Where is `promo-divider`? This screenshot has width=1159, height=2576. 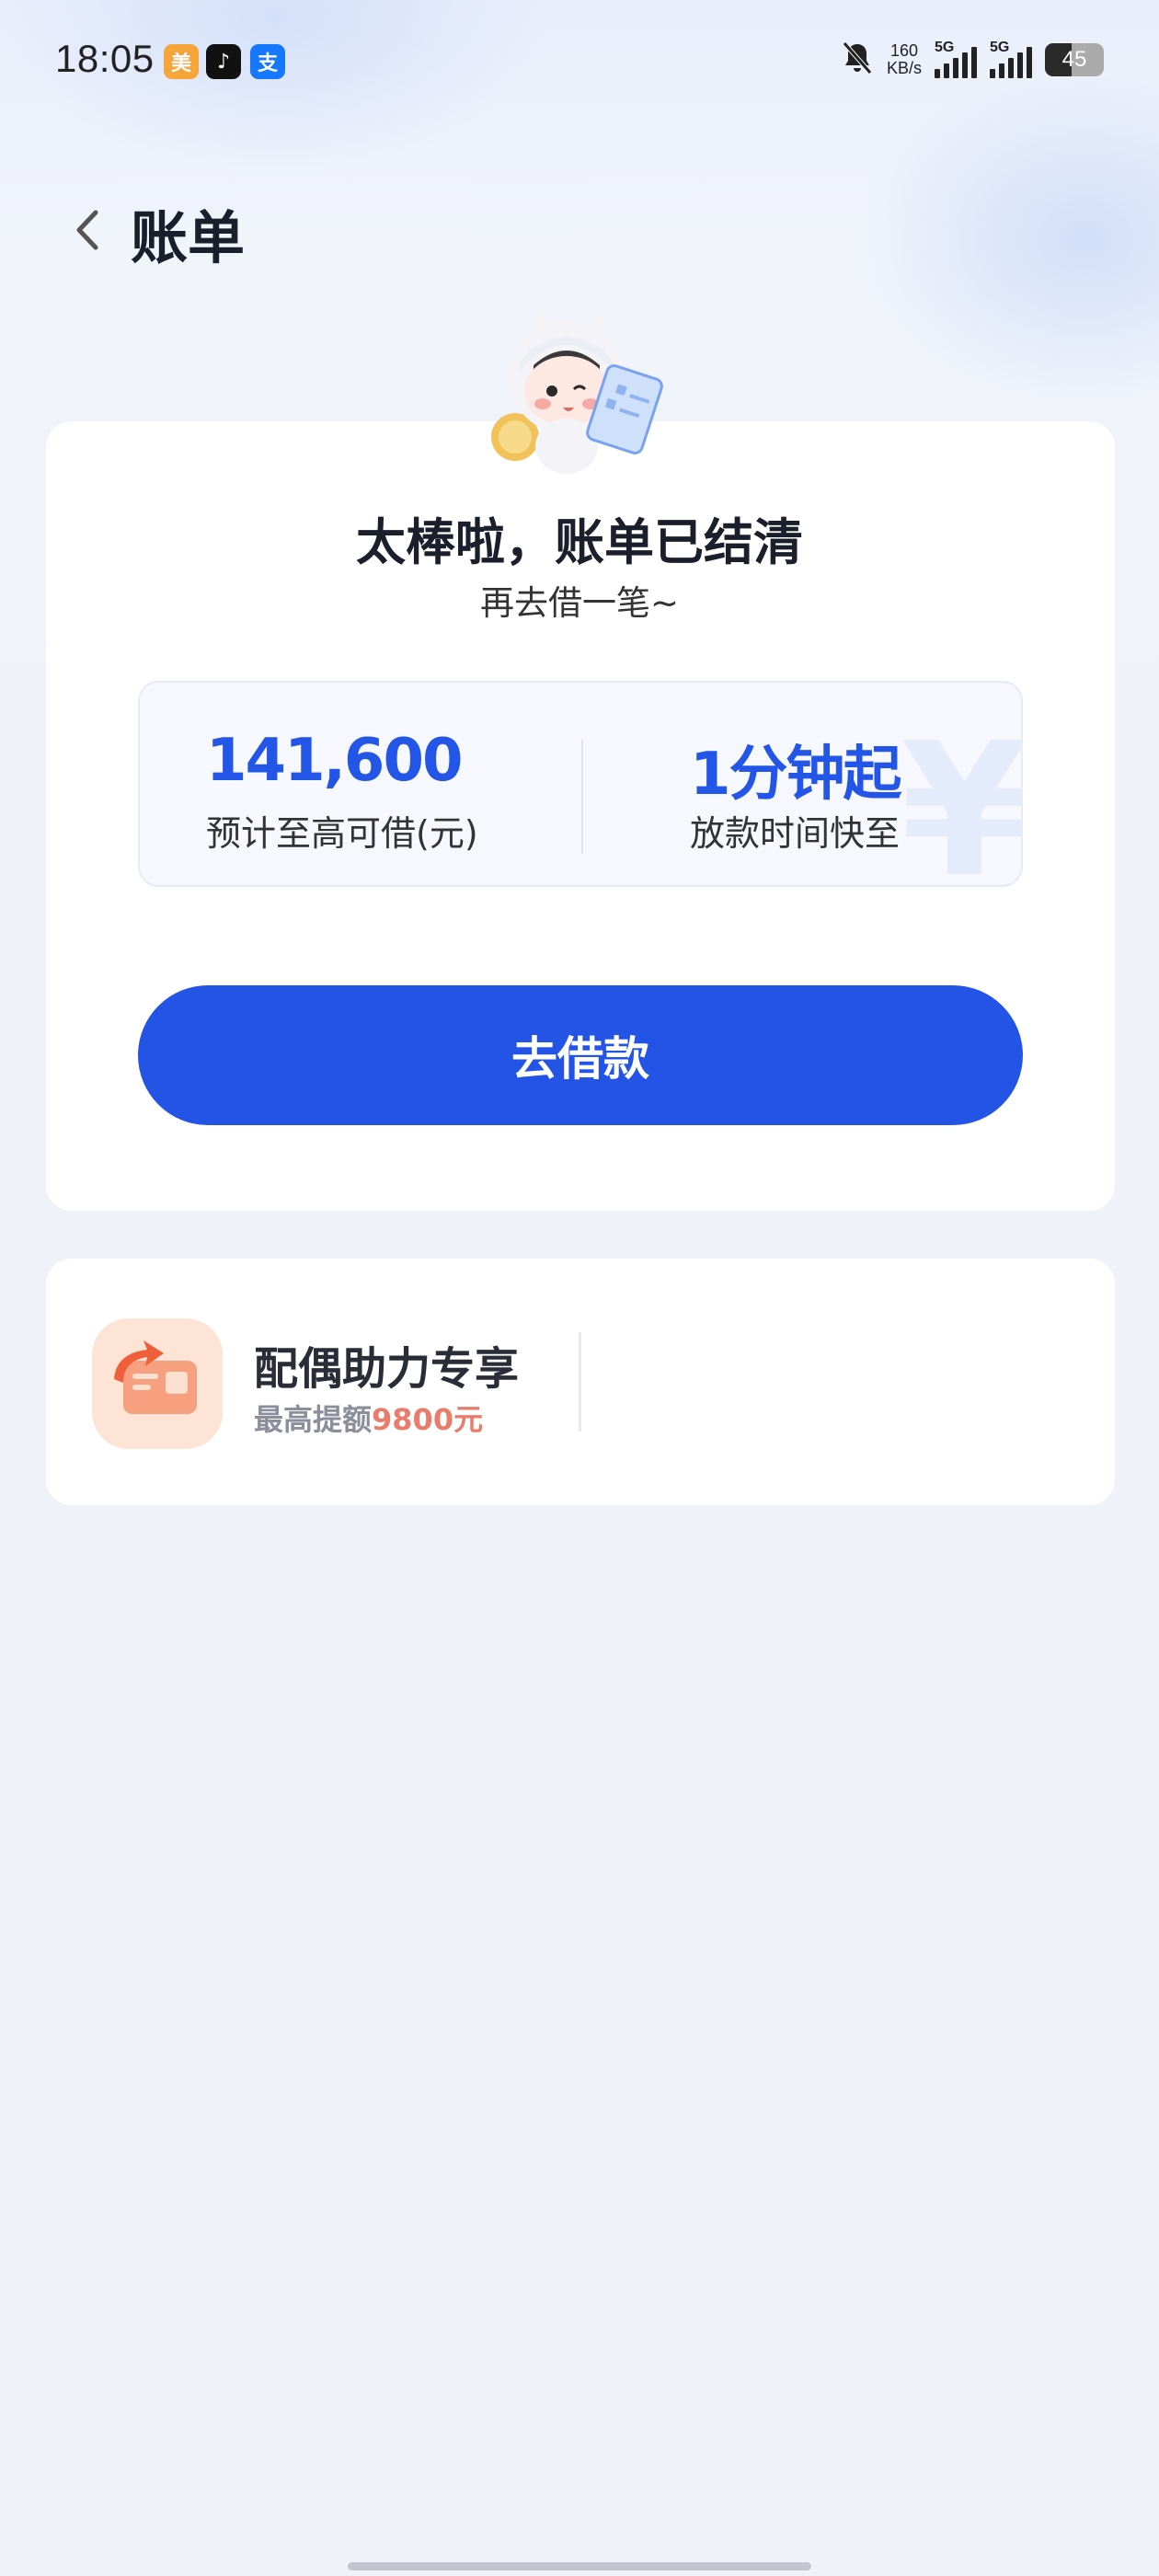 promo-divider is located at coordinates (580, 1382).